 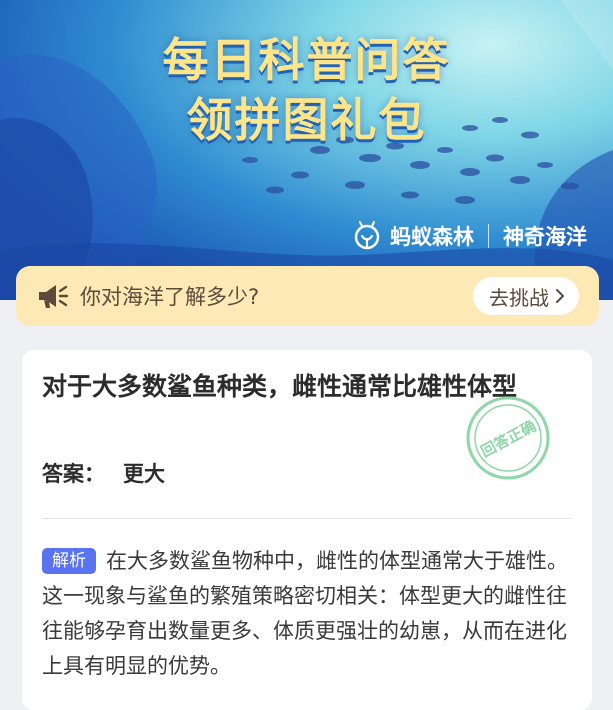 I want to click on challenge-button-label: 去挑战, so click(x=519, y=297).